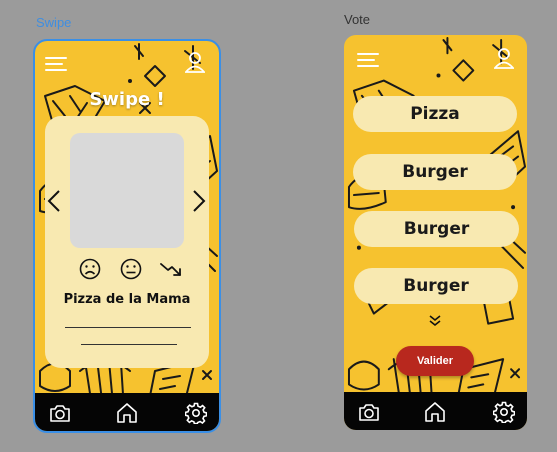 Image resolution: width=557 pixels, height=452 pixels. Describe the element at coordinates (435, 361) in the screenshot. I see `validate-button: Valider` at that location.